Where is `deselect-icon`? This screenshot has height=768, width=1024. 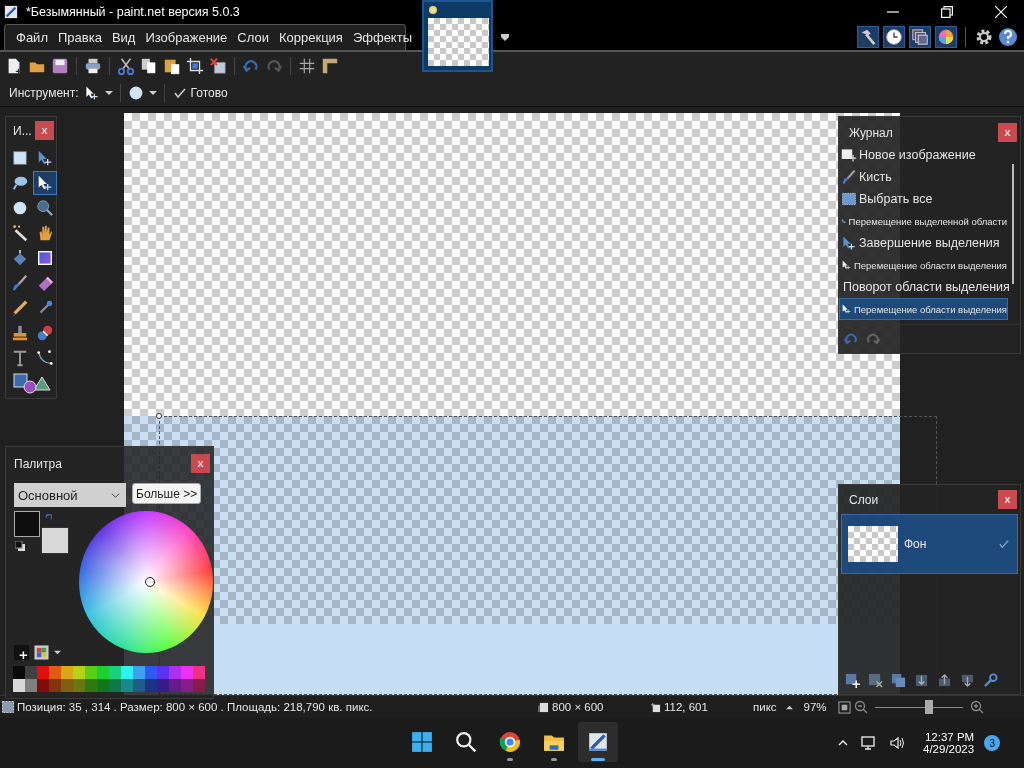 deselect-icon is located at coordinates (218, 66).